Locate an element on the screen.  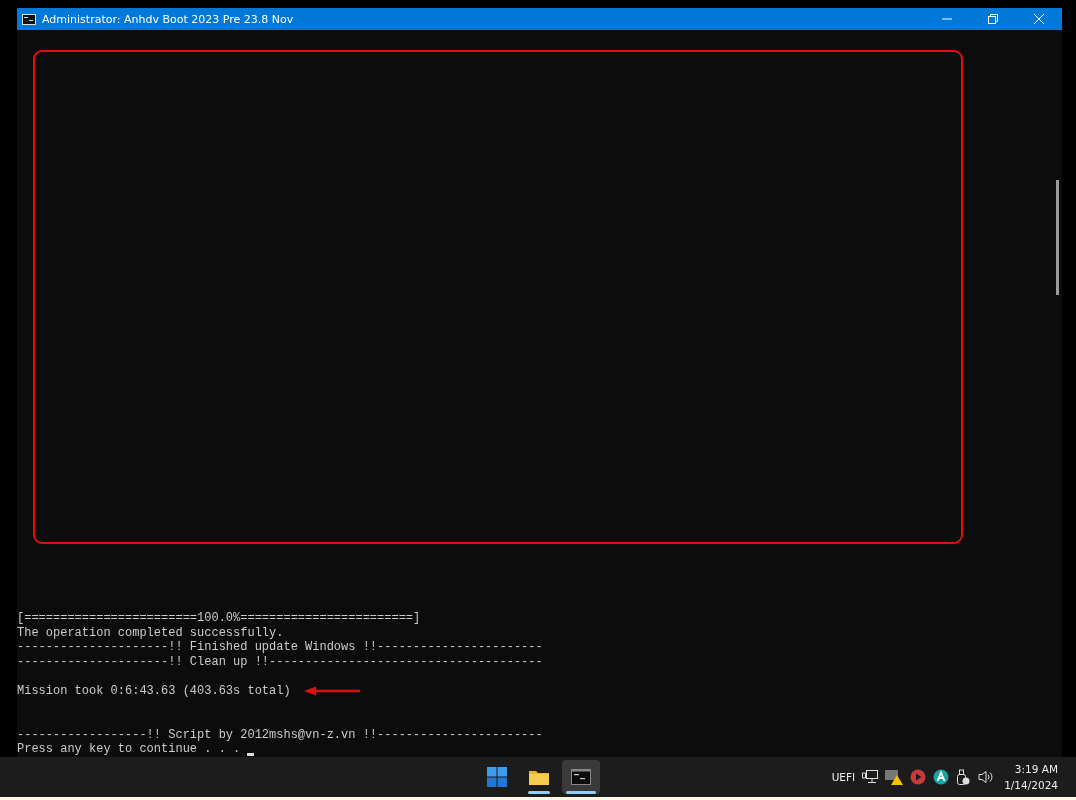
console-line: ---------------------!! Clean up !!-------------------------------------- is located at coordinates (280, 662).